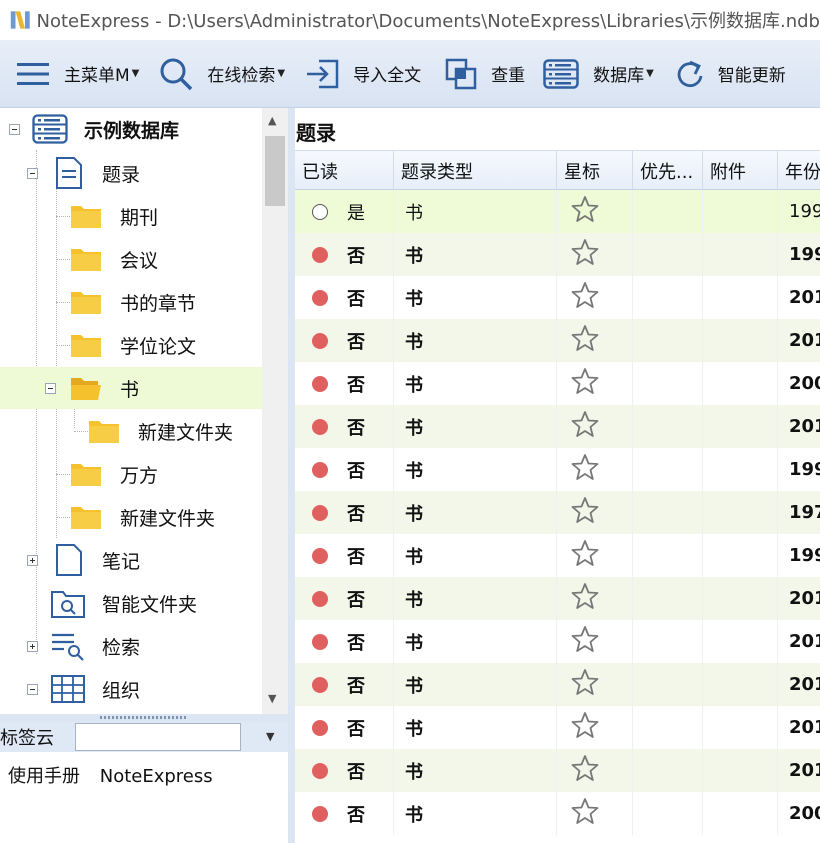 This screenshot has width=820, height=843. What do you see at coordinates (344, 211) in the screenshot?
I see `read-cell: 是` at bounding box center [344, 211].